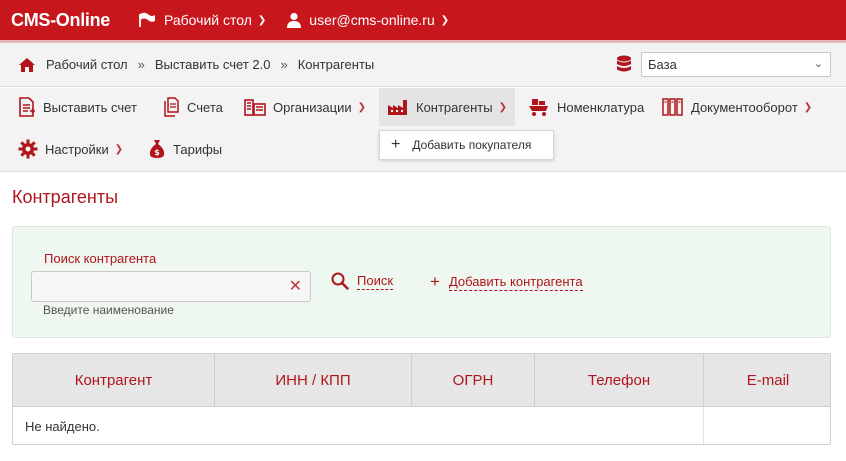  Describe the element at coordinates (372, 20) in the screenshot. I see `user-email: user@cms-online.ru` at that location.